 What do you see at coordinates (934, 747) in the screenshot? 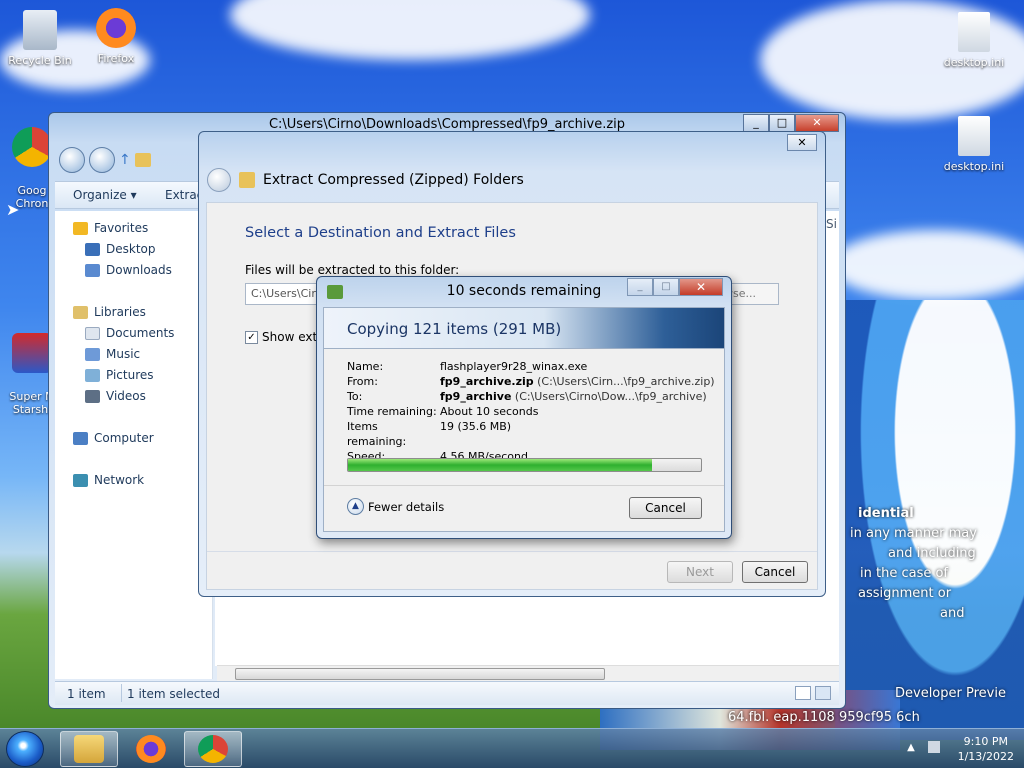
I see `network-tray-icon` at bounding box center [934, 747].